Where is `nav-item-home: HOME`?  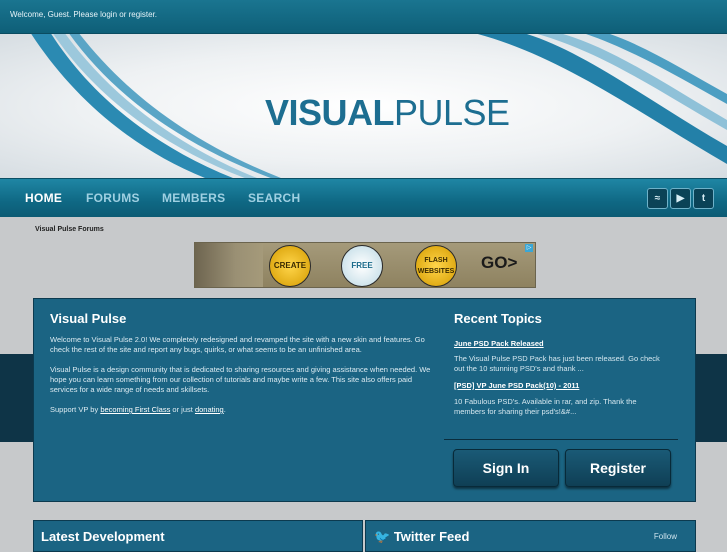 nav-item-home: HOME is located at coordinates (43, 198).